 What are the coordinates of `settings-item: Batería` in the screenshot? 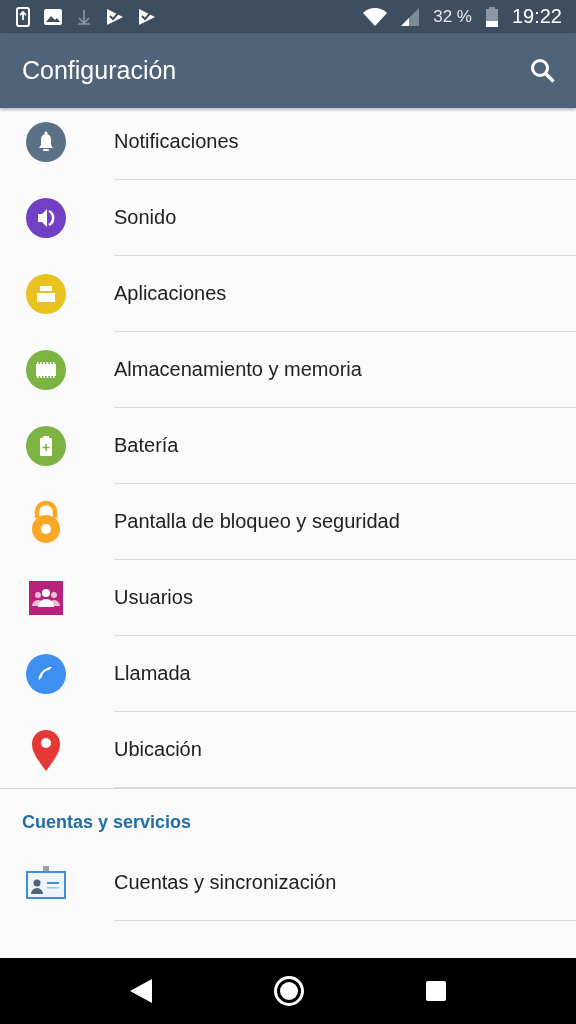 It's located at (345, 446).